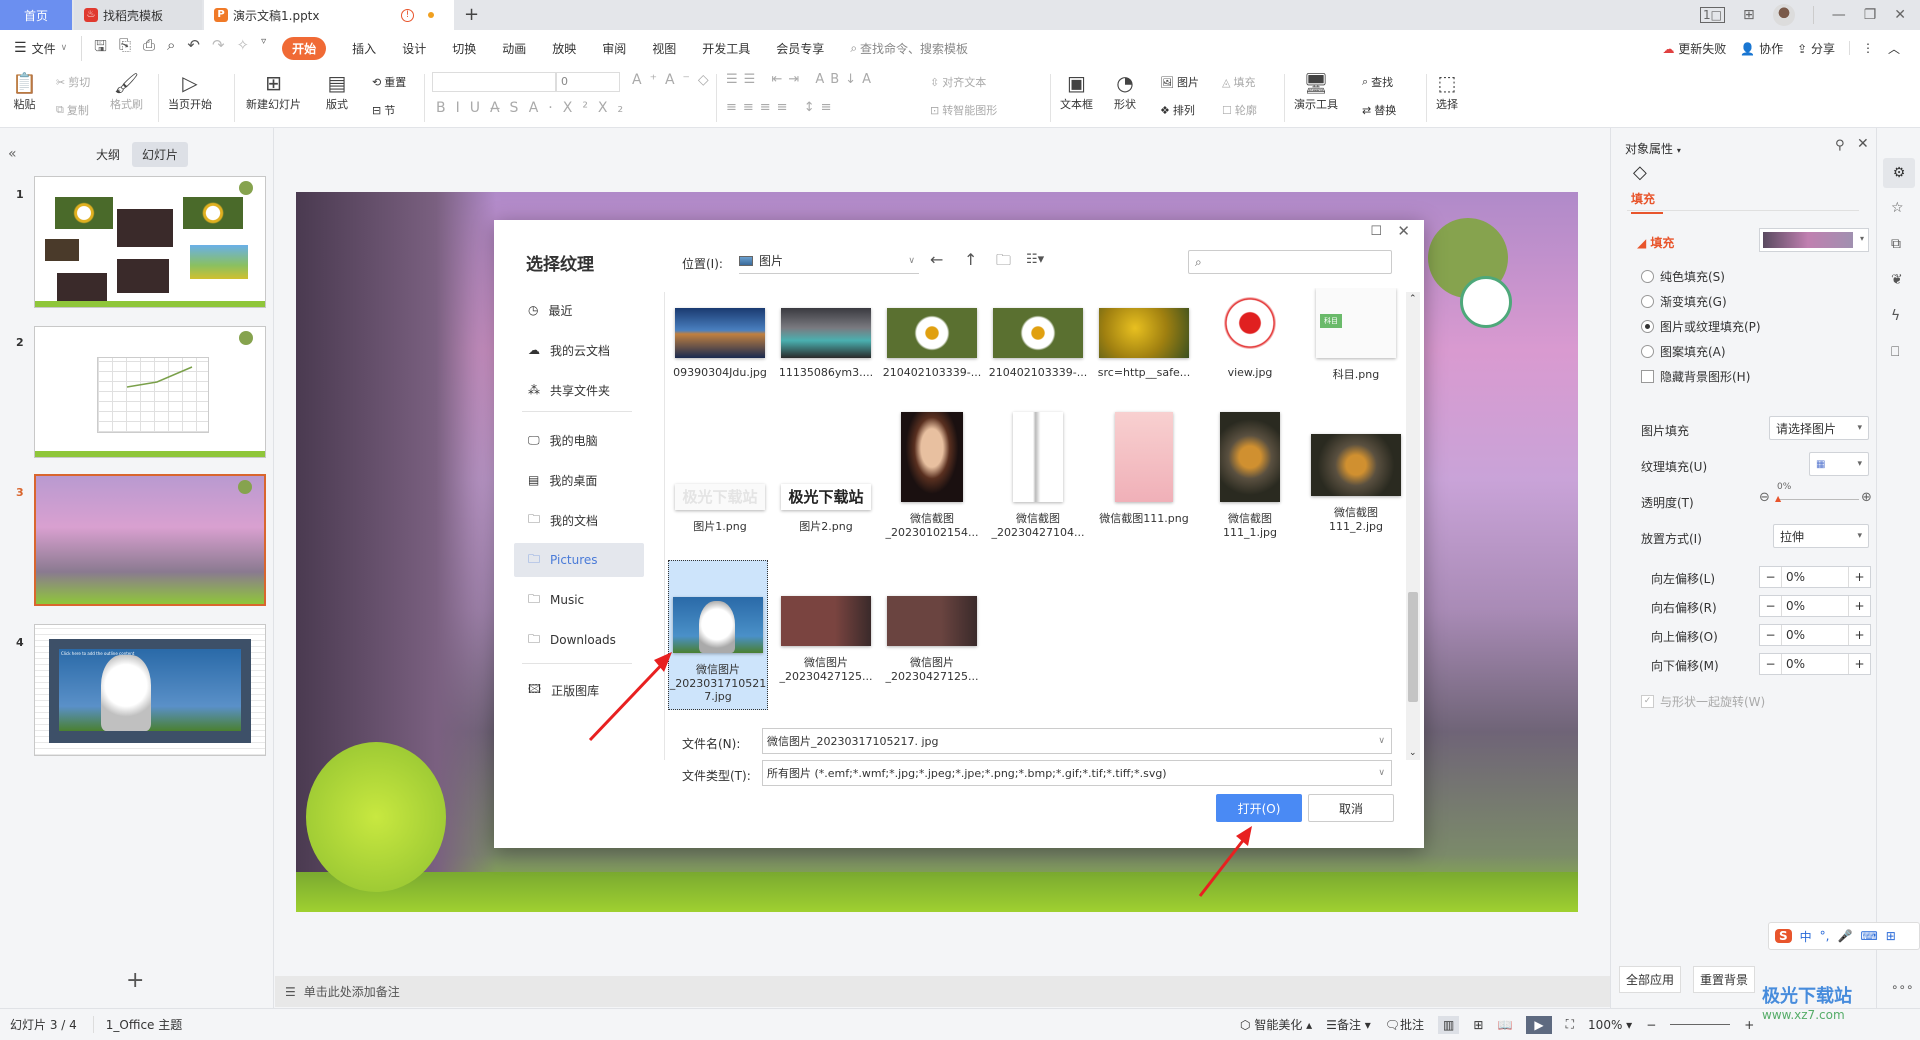 The width and height of the screenshot is (1920, 1040). Describe the element at coordinates (1447, 91) in the screenshot. I see `select-button: ⬚ 选择` at that location.